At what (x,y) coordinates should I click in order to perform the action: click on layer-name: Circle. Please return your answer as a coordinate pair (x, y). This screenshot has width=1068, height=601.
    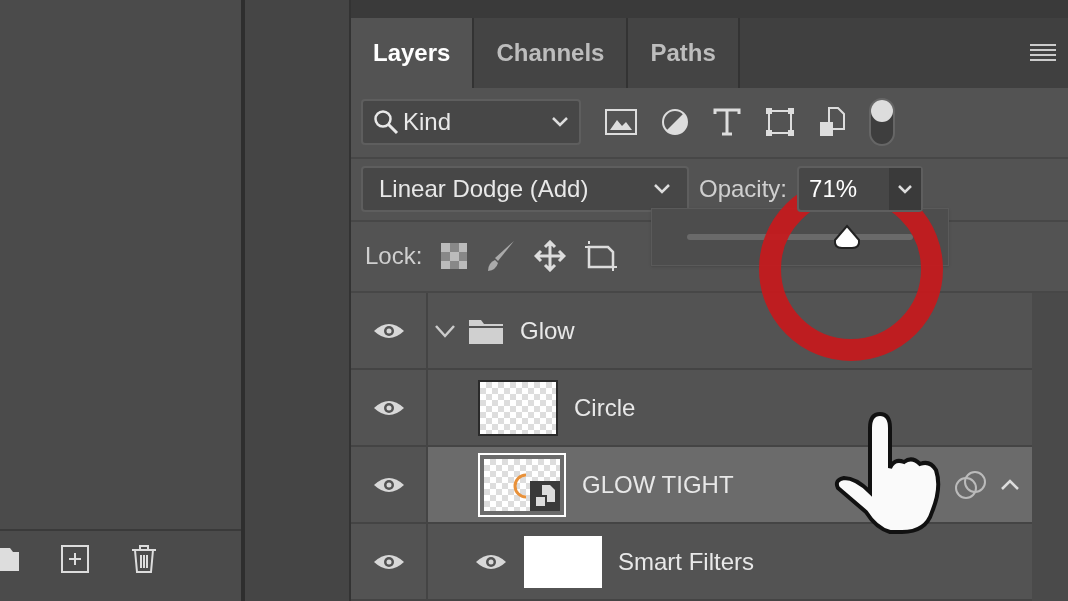
    Looking at the image, I should click on (605, 407).